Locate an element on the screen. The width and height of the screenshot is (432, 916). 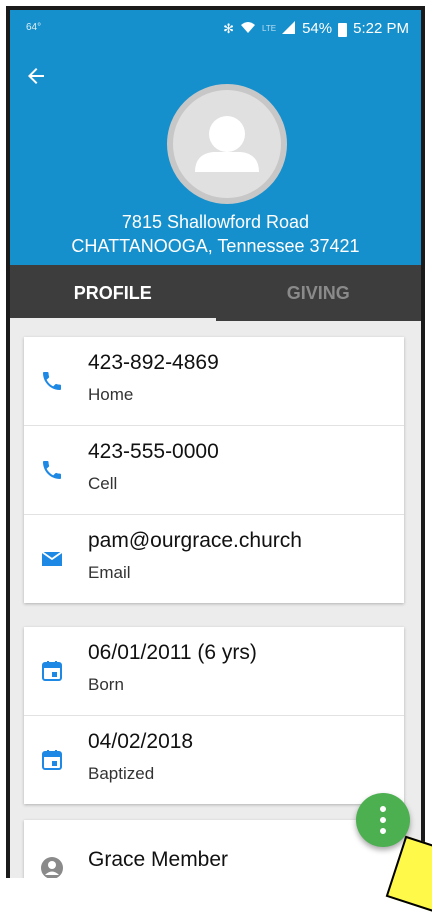
person-circle-icon is located at coordinates (52, 867).